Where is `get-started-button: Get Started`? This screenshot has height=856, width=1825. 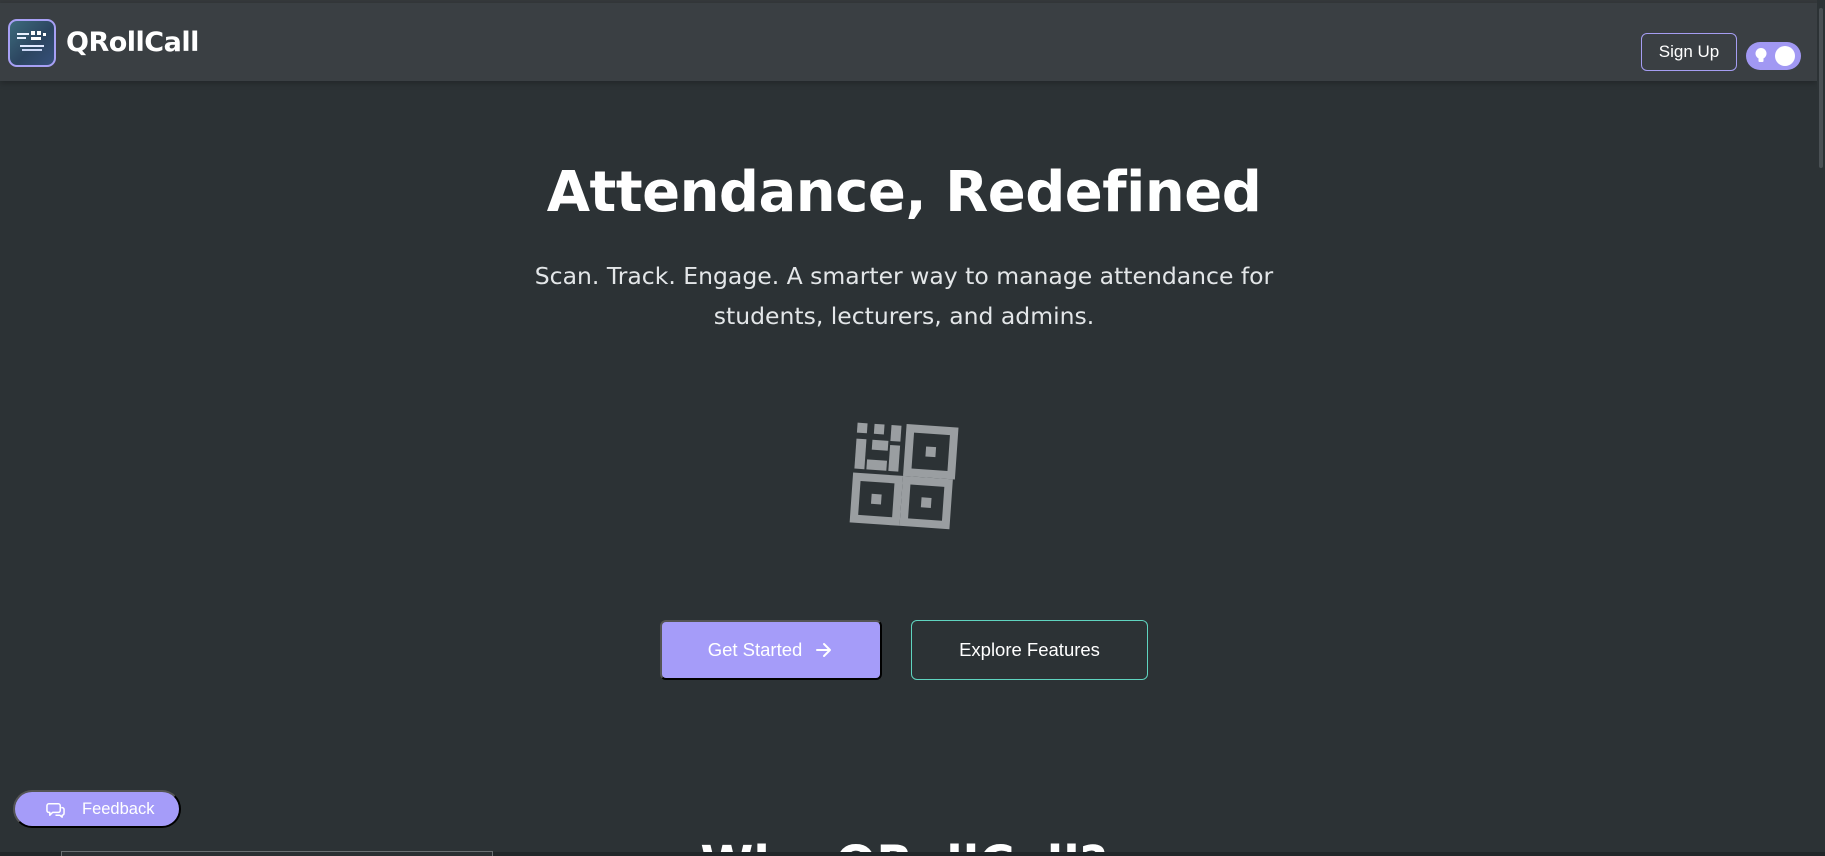 get-started-button: Get Started is located at coordinates (771, 650).